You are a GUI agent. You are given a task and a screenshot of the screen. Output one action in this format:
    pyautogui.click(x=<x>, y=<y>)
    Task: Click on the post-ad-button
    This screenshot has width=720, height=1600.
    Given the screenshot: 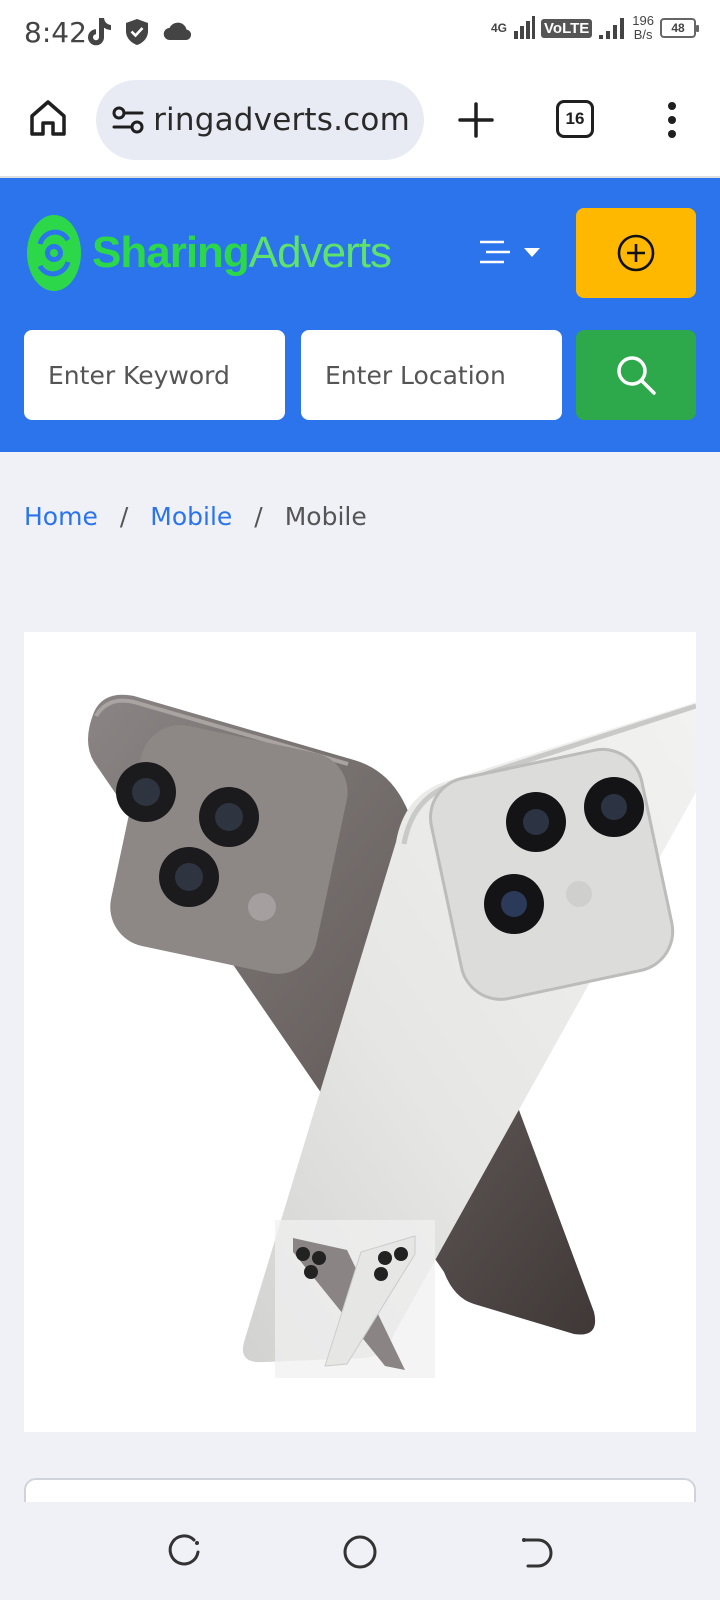 What is the action you would take?
    pyautogui.click(x=636, y=253)
    